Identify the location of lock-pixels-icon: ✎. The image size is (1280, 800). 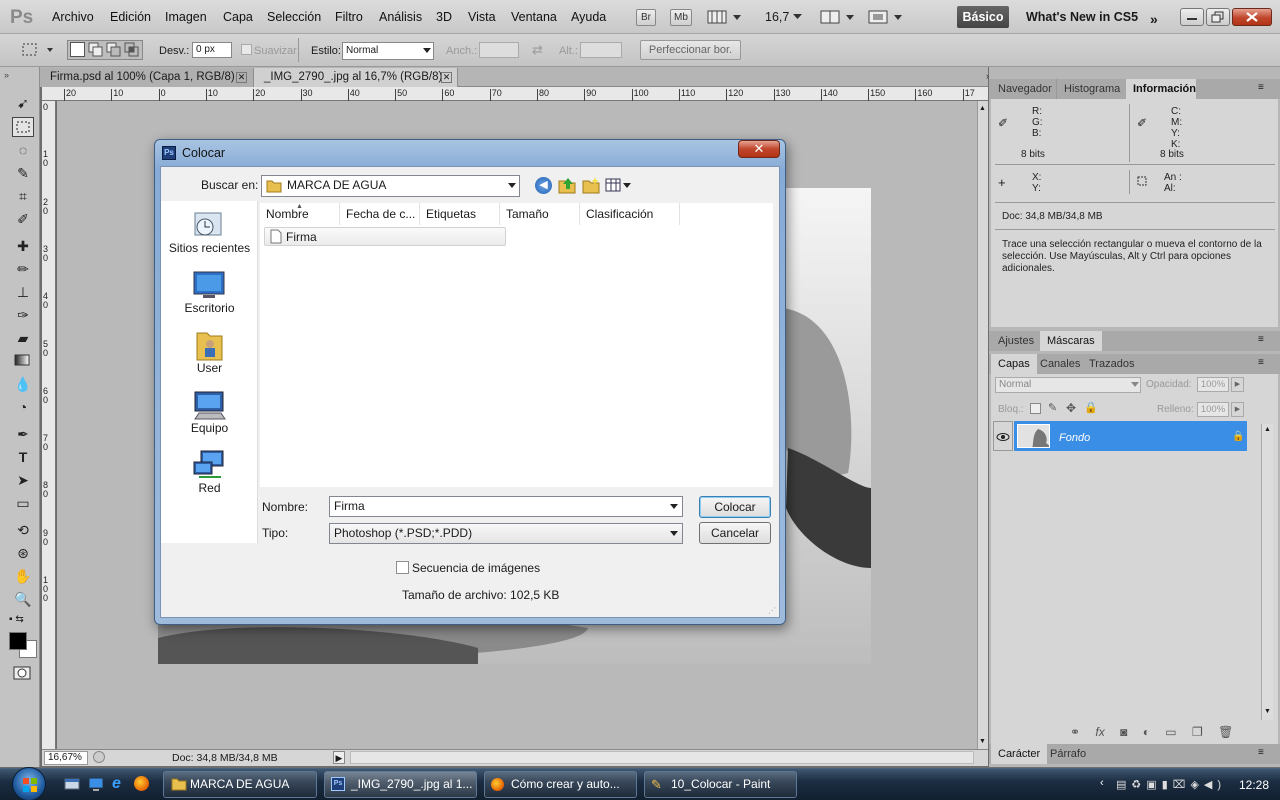
(1052, 407).